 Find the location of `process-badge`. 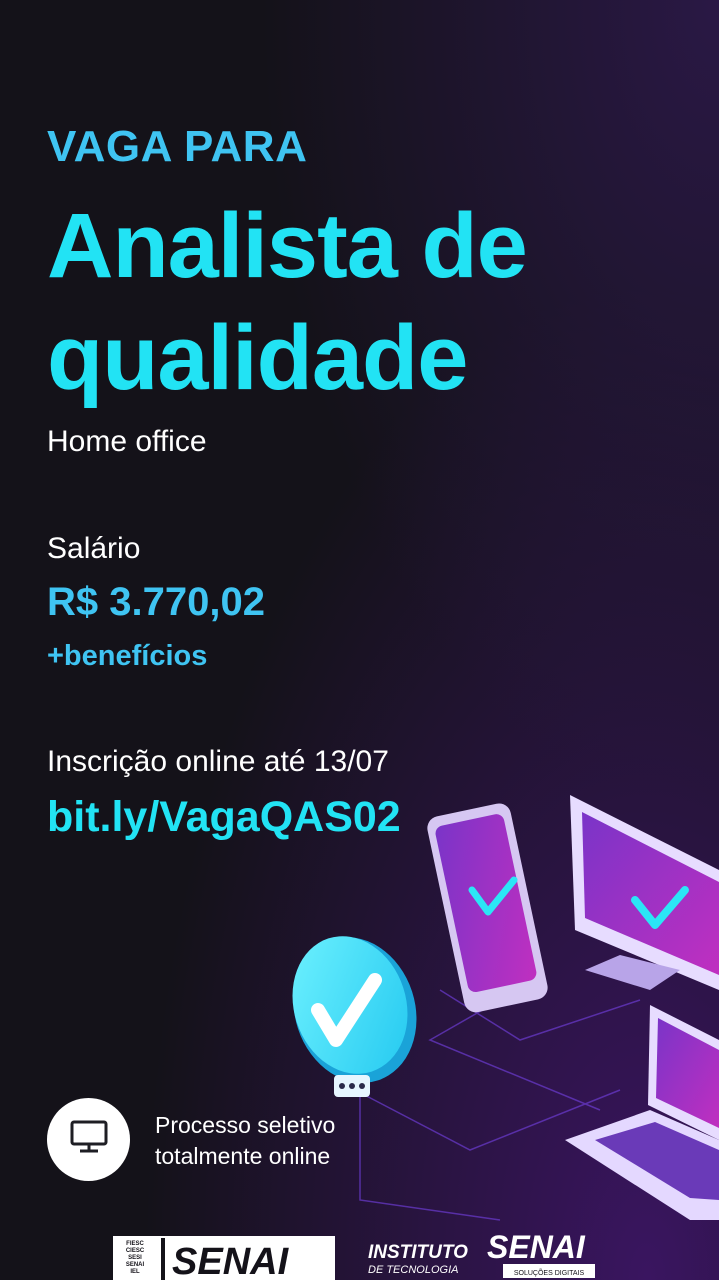

process-badge is located at coordinates (88, 1139).